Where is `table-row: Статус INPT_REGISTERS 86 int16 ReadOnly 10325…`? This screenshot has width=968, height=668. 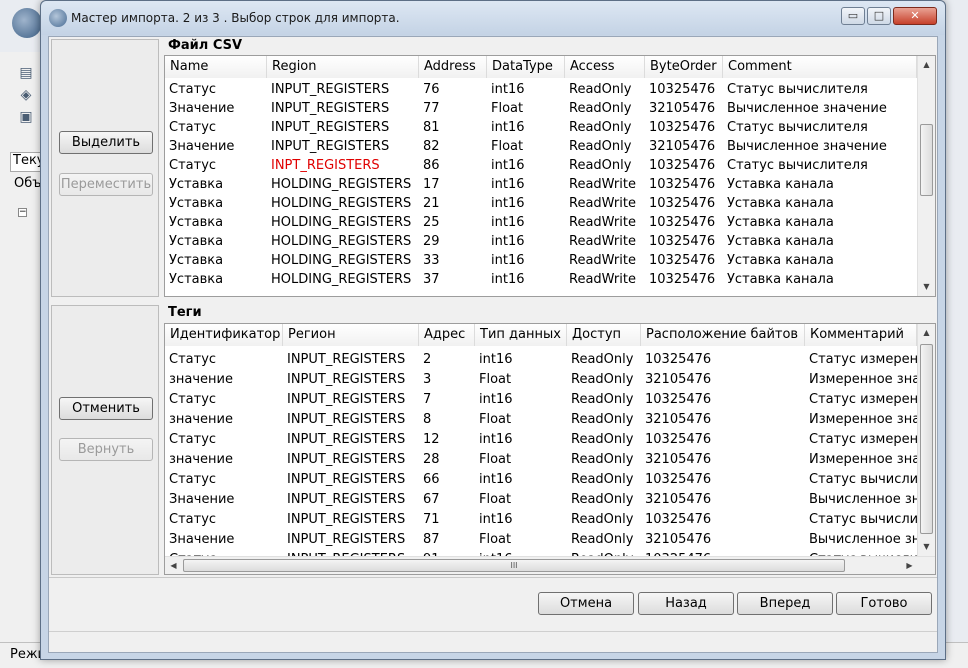 table-row: Статус INPT_REGISTERS 86 int16 ReadOnly 10325… is located at coordinates (541, 165).